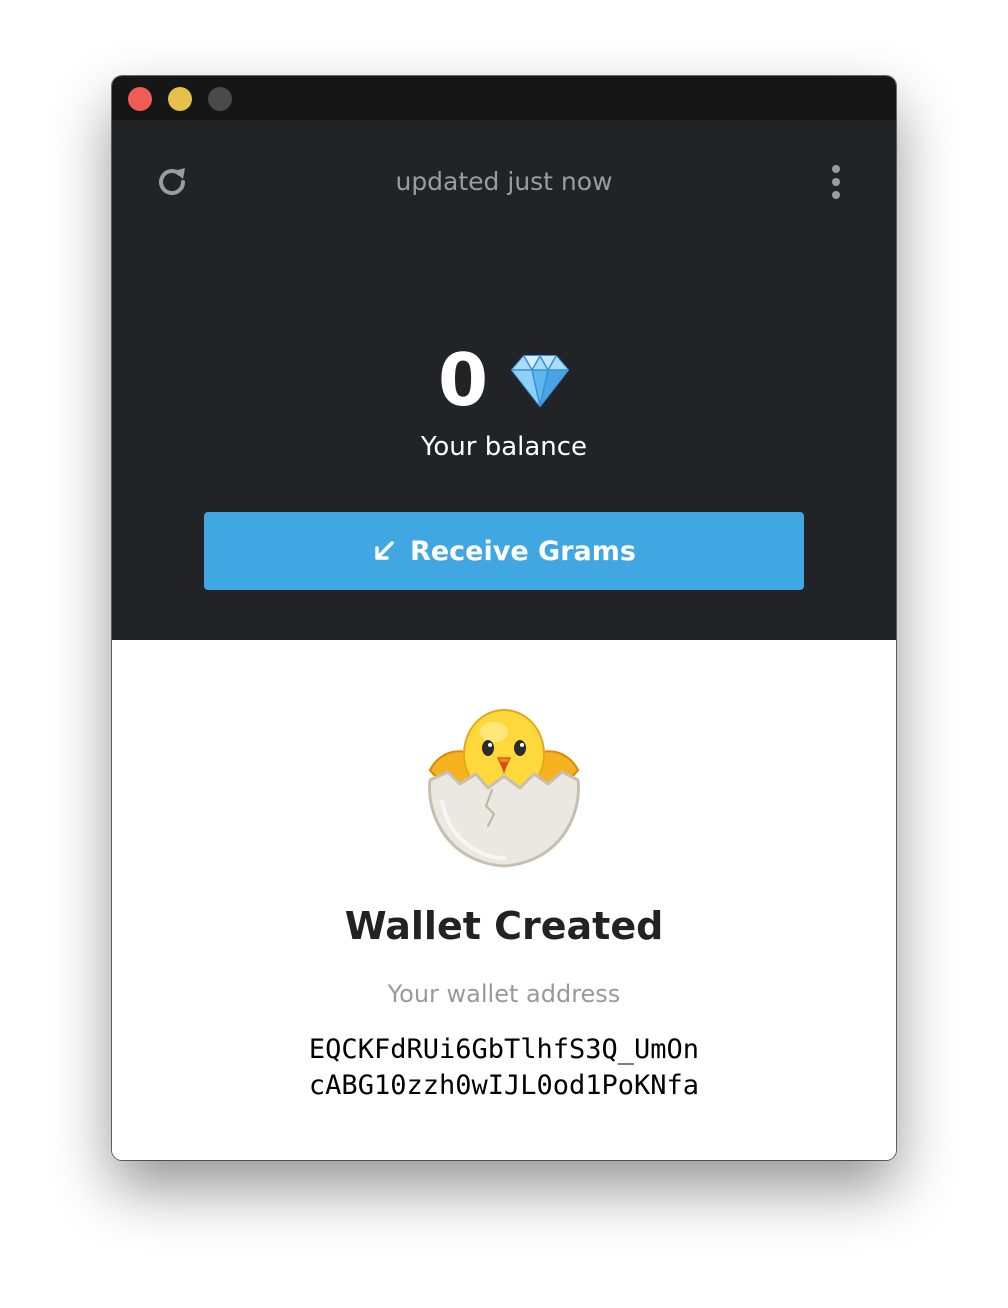  Describe the element at coordinates (384, 550) in the screenshot. I see `arrow-down-left-icon` at that location.